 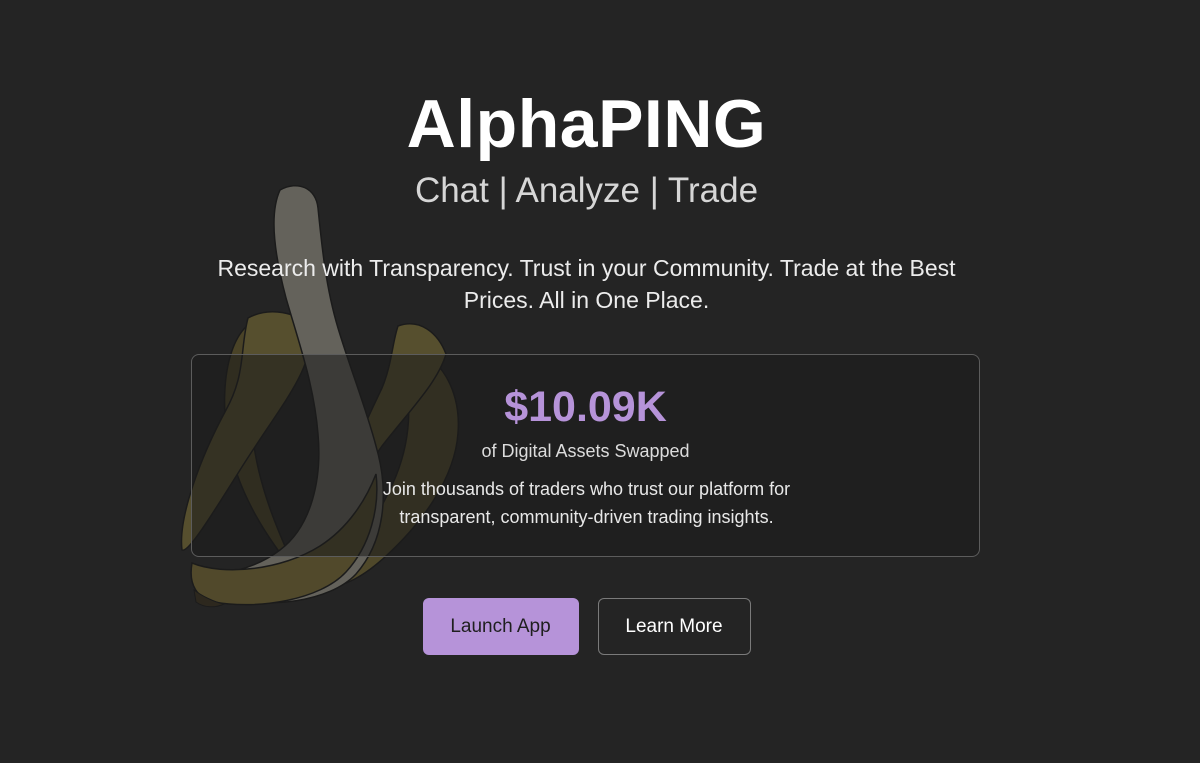 I want to click on swapped-label: of Digital Assets Swapped, so click(x=585, y=451).